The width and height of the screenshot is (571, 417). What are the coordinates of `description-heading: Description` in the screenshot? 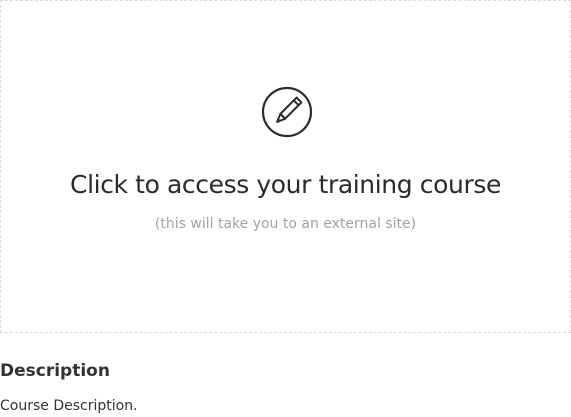 It's located at (55, 371).